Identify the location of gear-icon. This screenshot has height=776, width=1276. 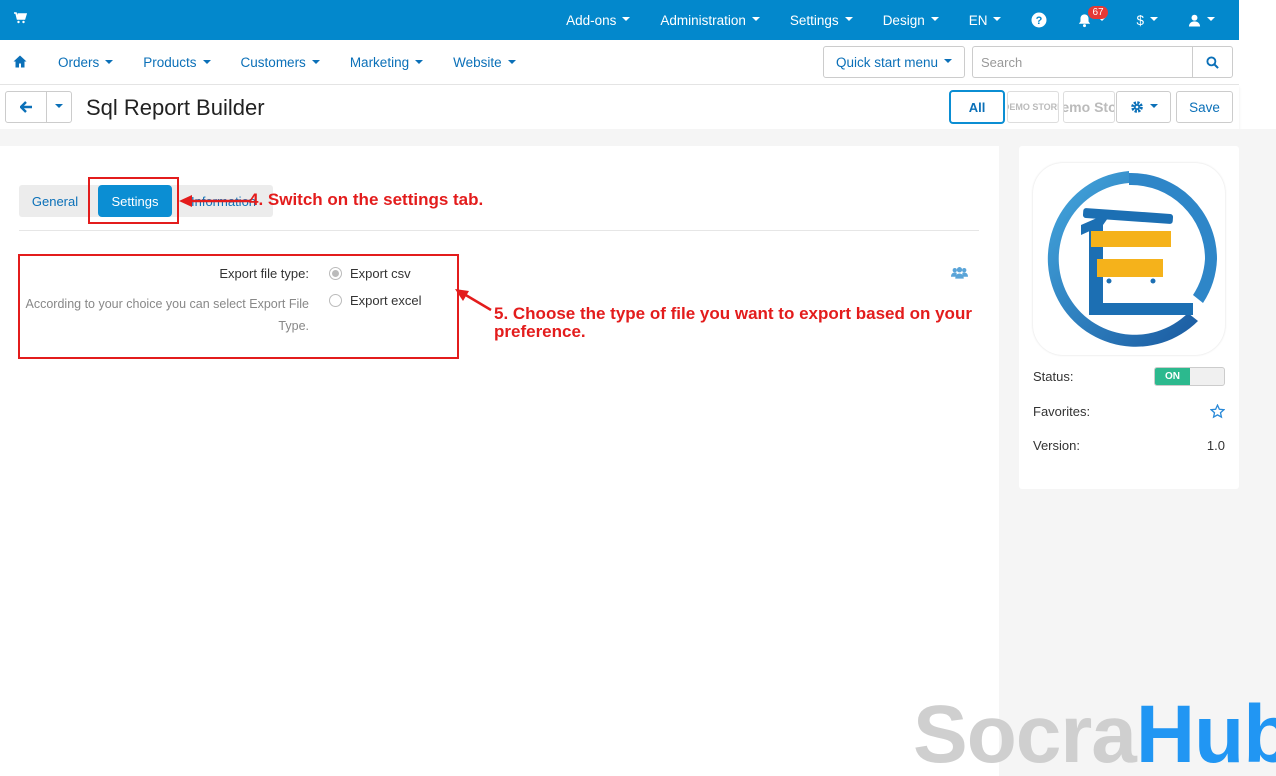
(1136, 107).